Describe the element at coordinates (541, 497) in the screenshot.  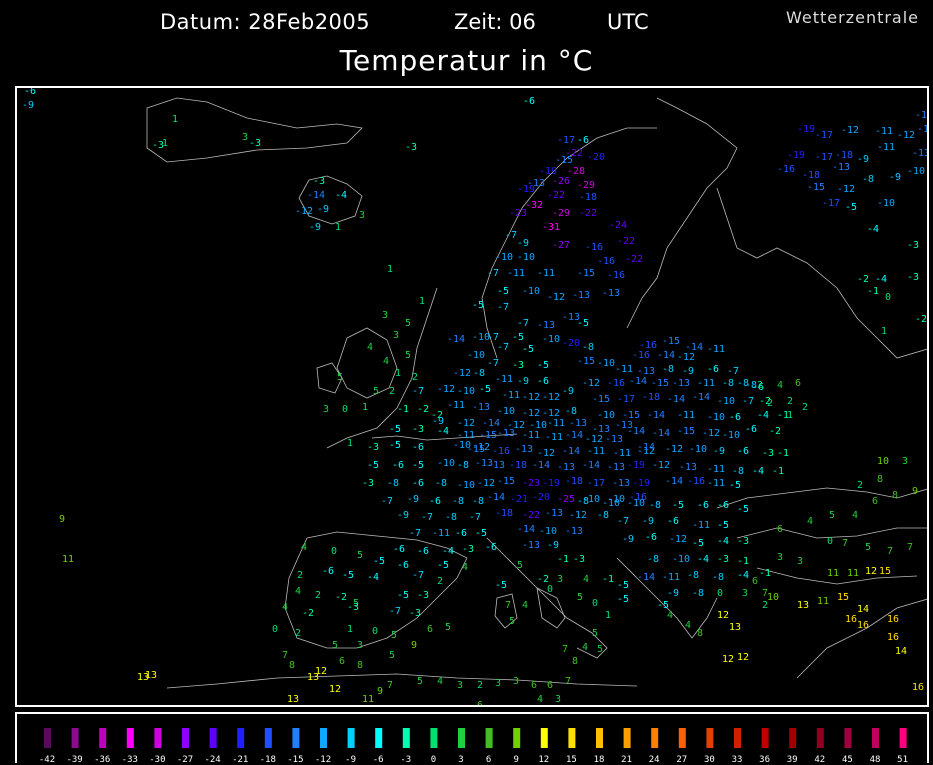
I see `station-value: -20` at that location.